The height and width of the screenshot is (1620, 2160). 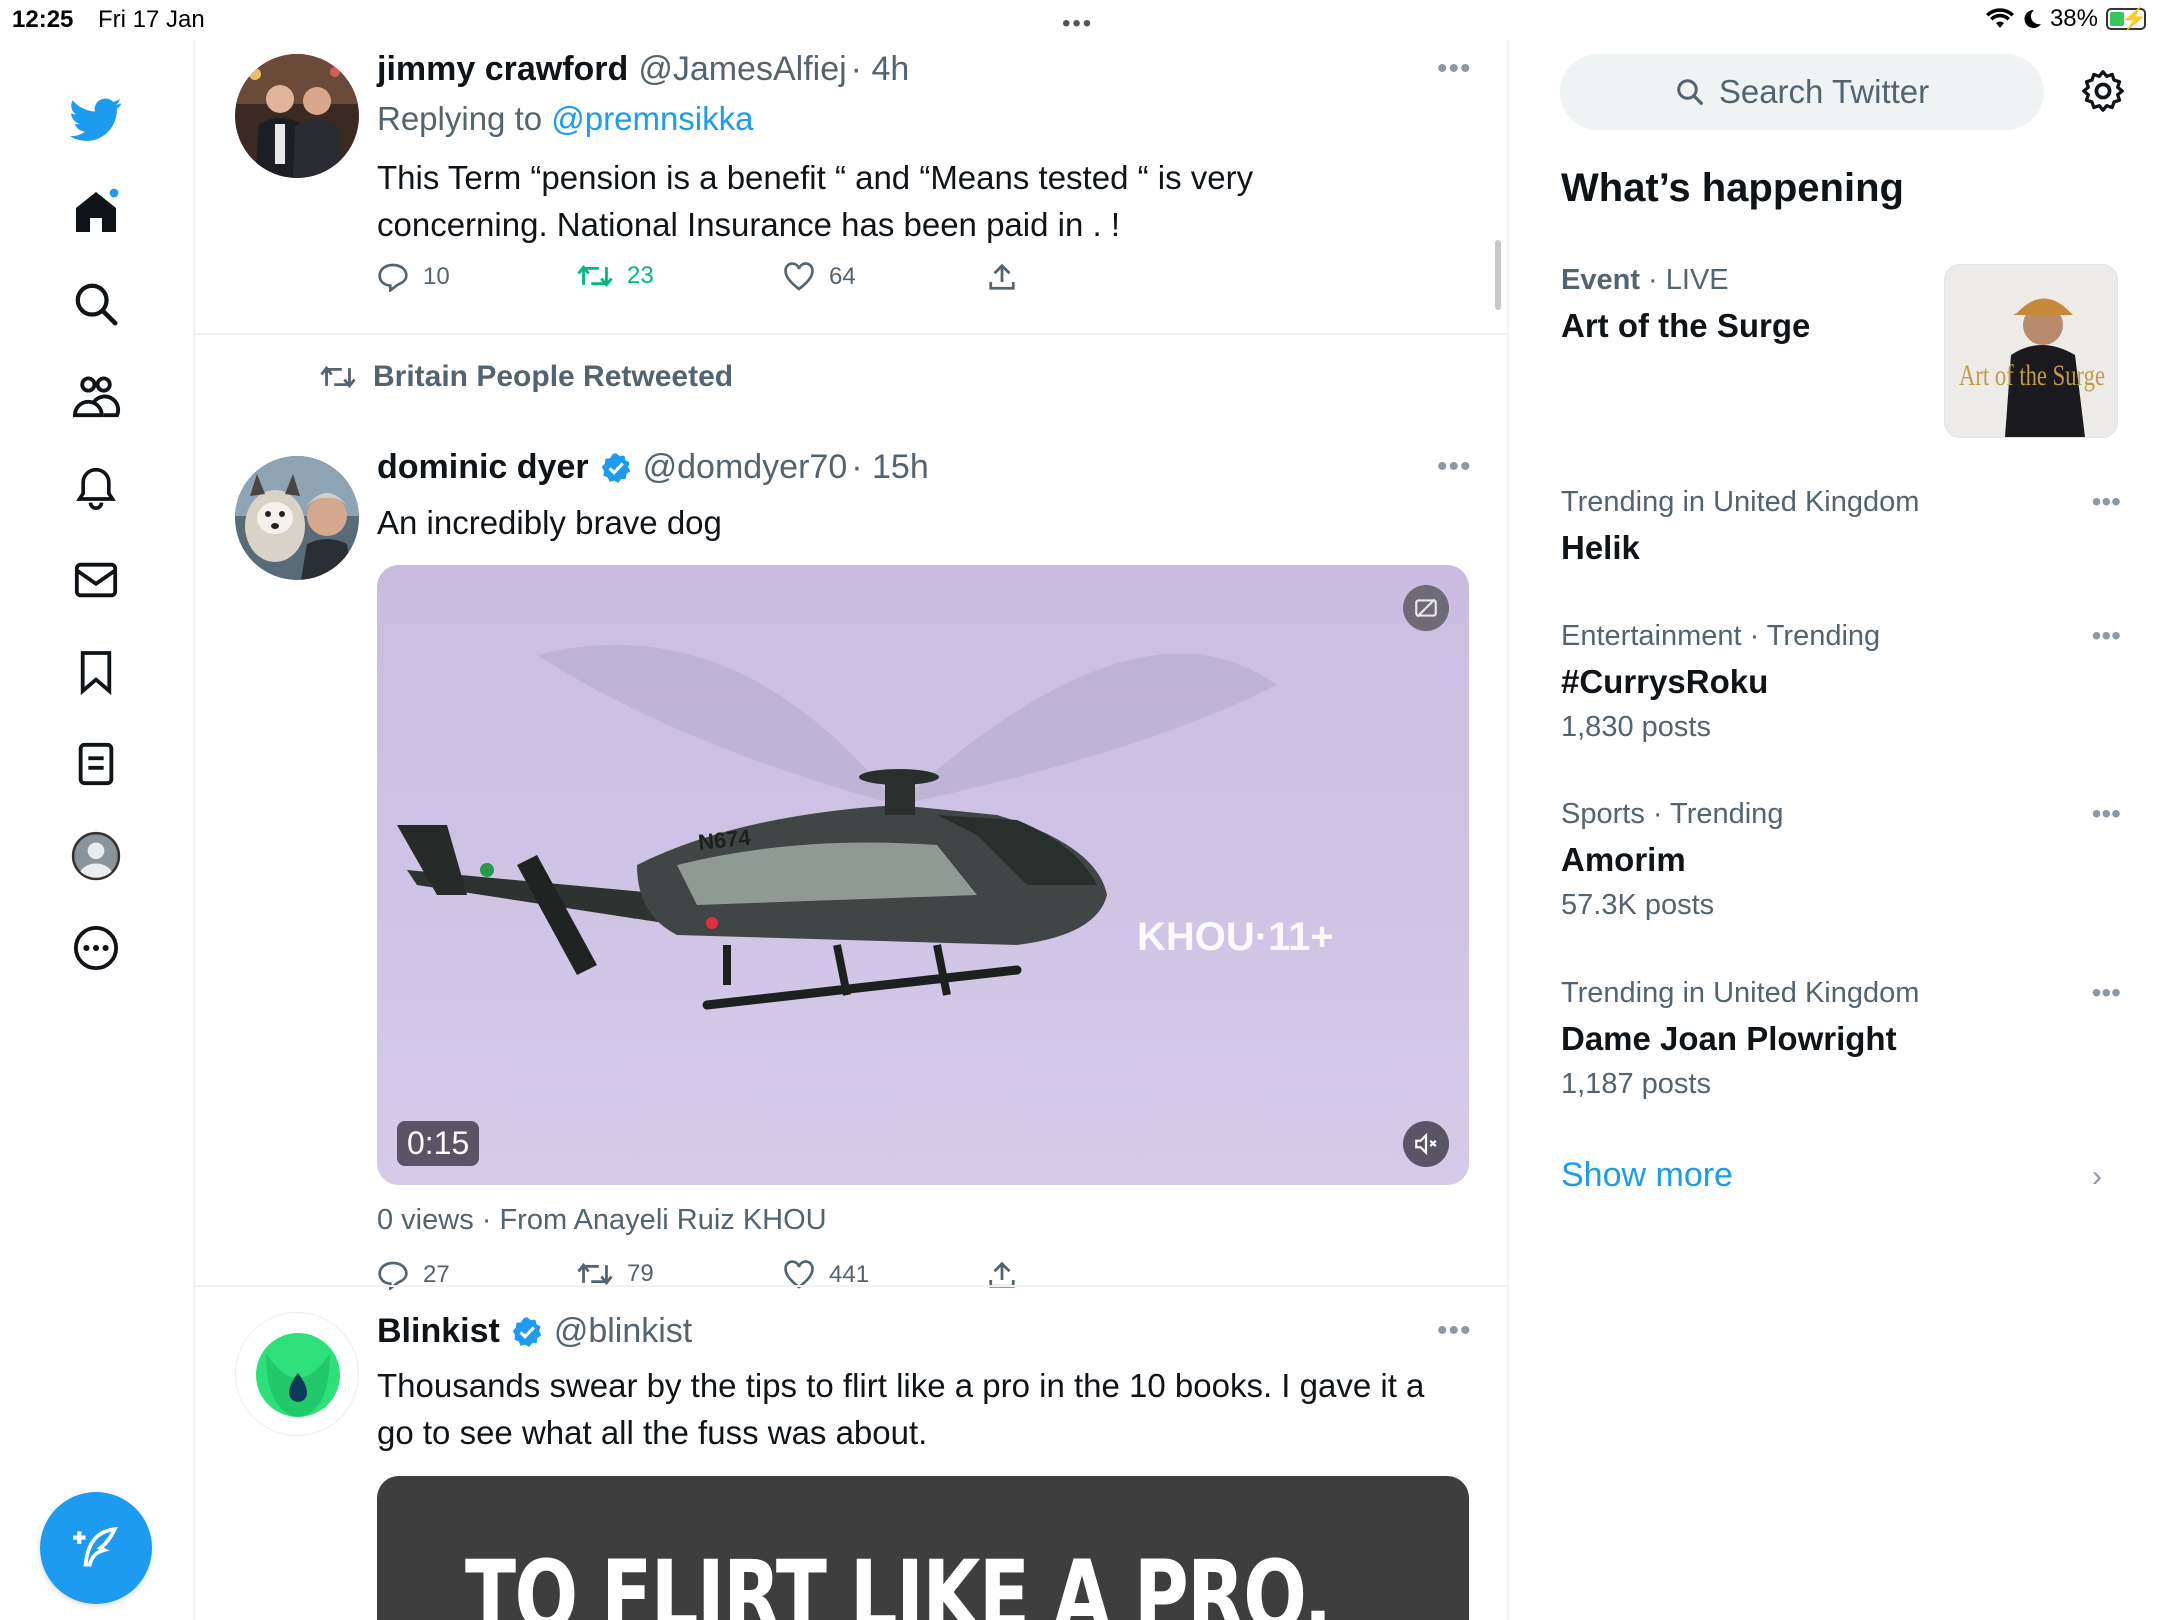 I want to click on trend-item: Trending in United Kingdom Helik •••, so click(x=1841, y=526).